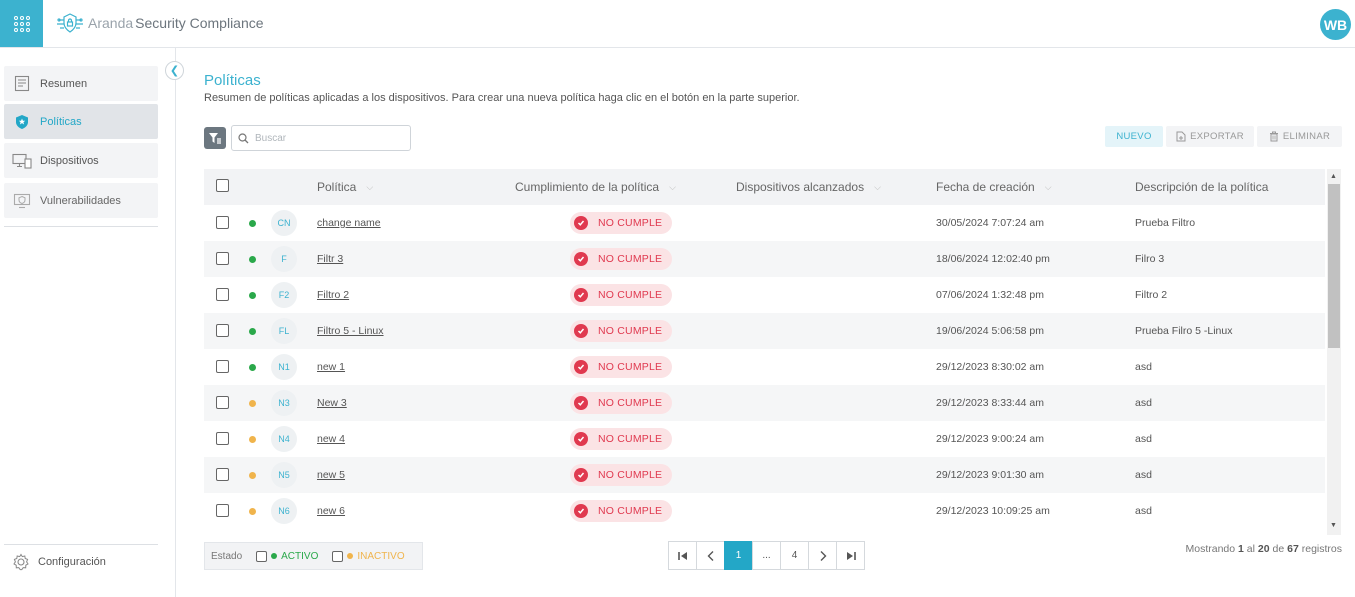  What do you see at coordinates (800, 187) in the screenshot?
I see `column-label: Dispositivos alcanzados` at bounding box center [800, 187].